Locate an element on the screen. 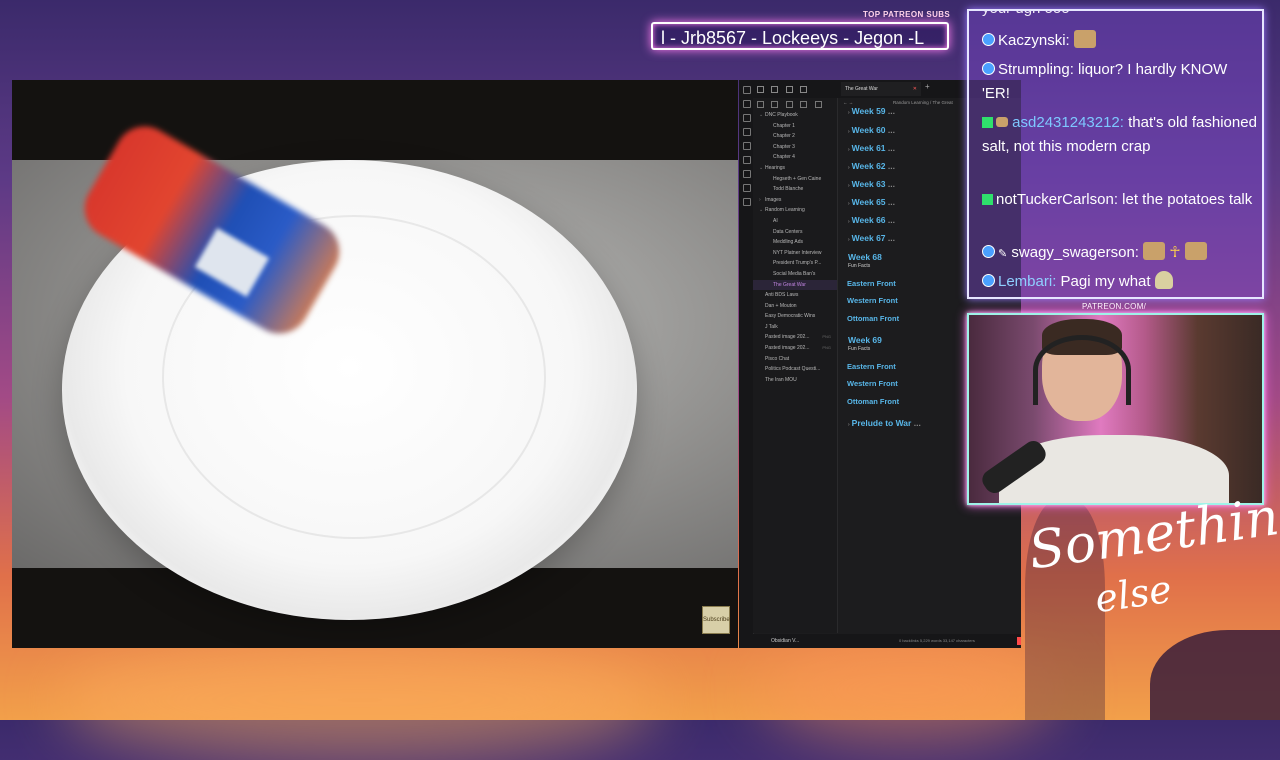 Image resolution: width=1280 pixels, height=760 pixels. chat-line: ✎ swagy_swagerson: ☥ is located at coordinates (1119, 253).